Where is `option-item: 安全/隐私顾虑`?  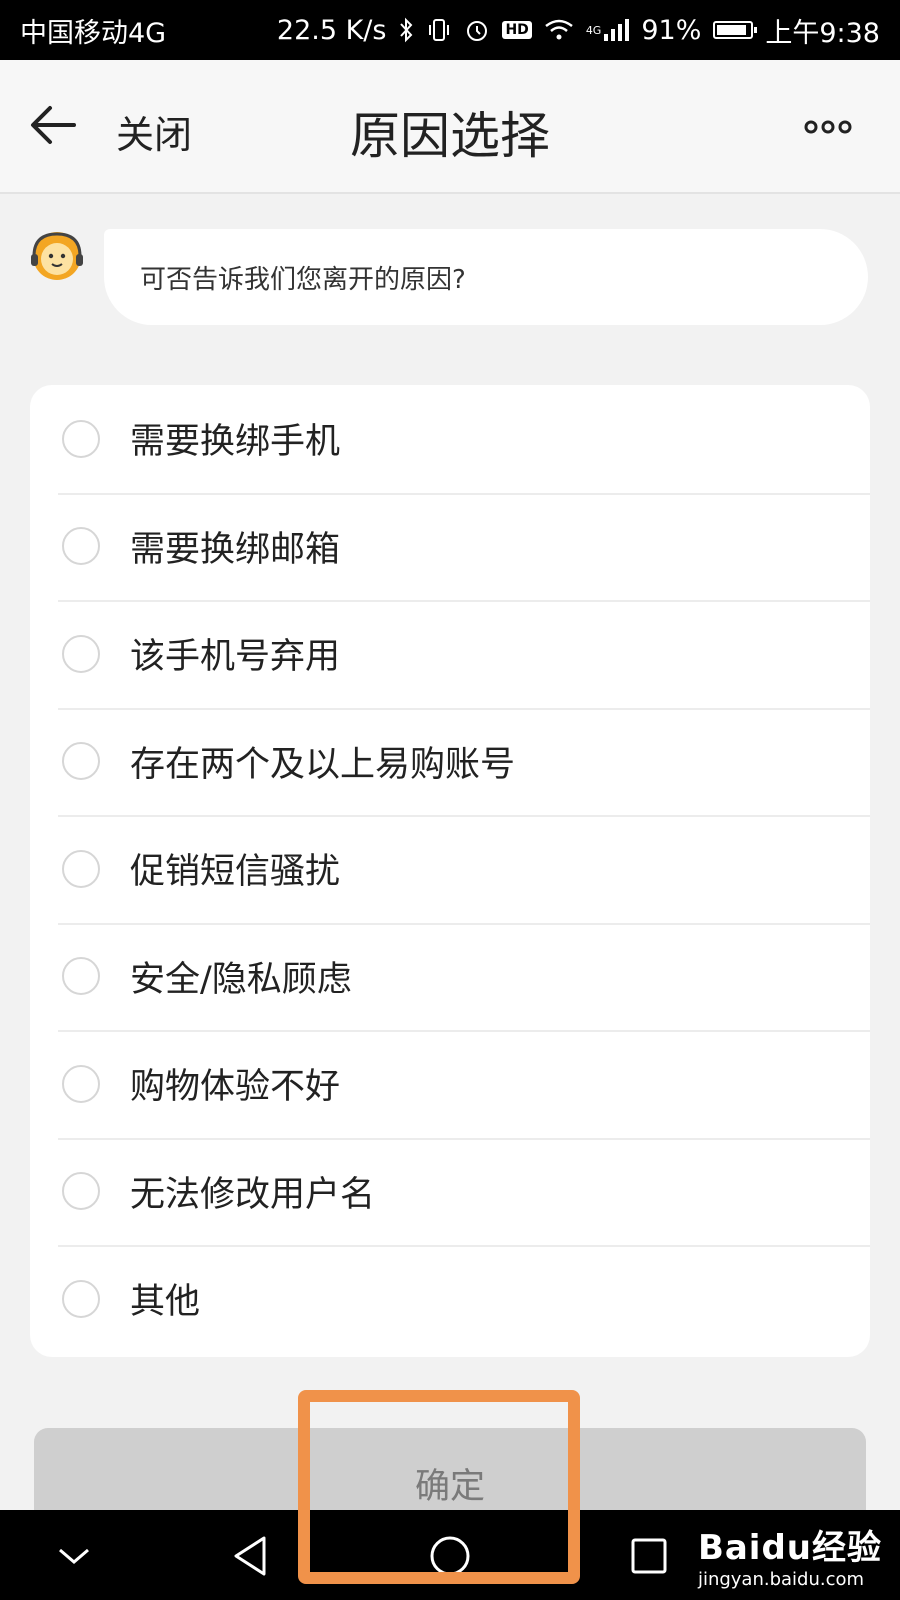
option-item: 安全/隐私顾虑 is located at coordinates (450, 976).